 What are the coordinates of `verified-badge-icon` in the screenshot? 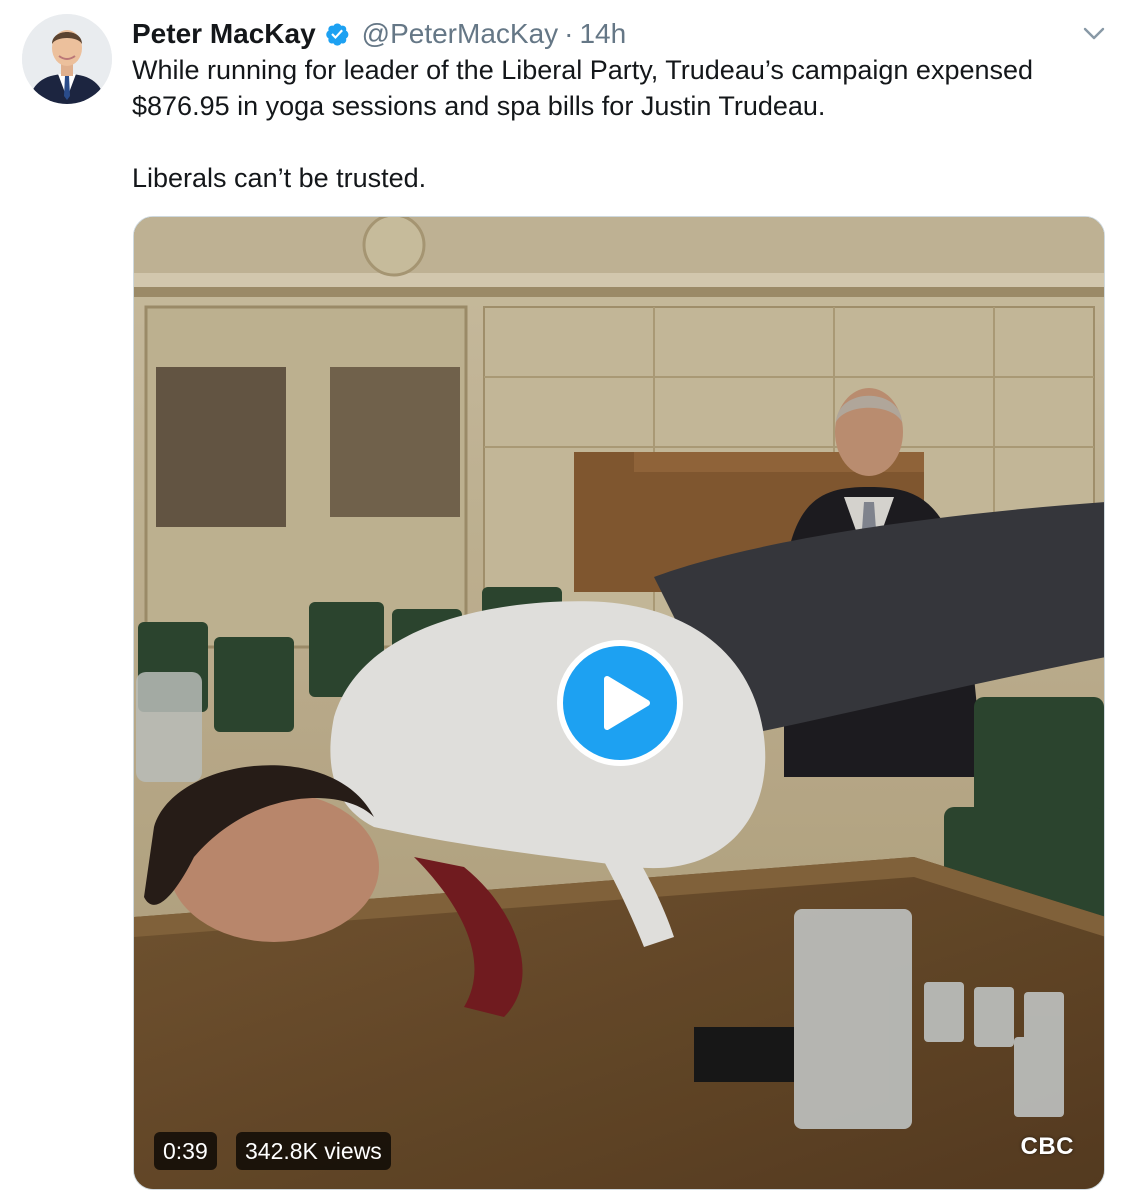 It's located at (337, 34).